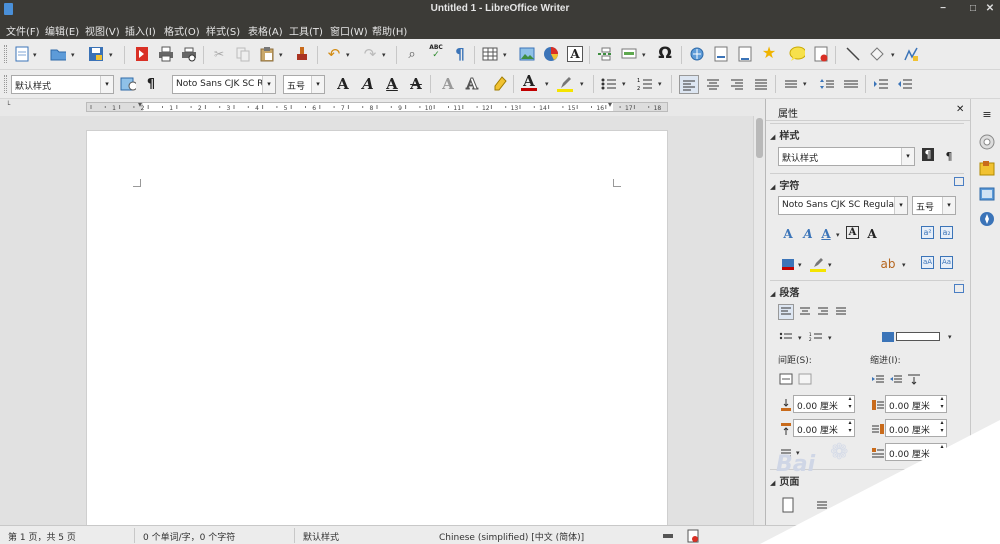 This screenshot has height=544, width=1000. What do you see at coordinates (689, 84) in the screenshot?
I see `align-left-icon` at bounding box center [689, 84].